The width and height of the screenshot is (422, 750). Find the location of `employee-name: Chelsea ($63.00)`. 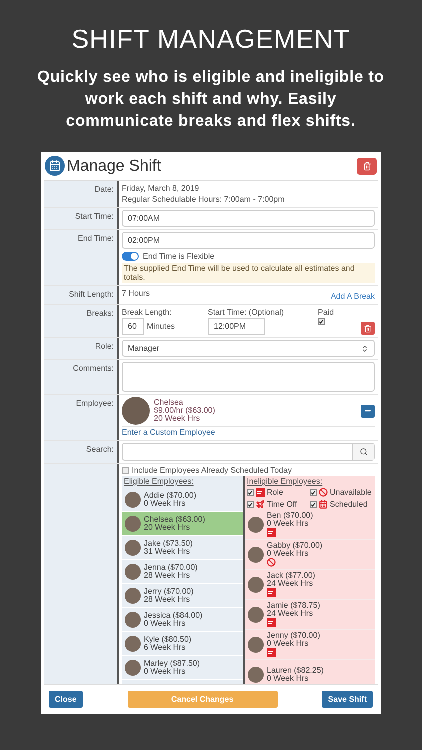

employee-name: Chelsea ($63.00) is located at coordinates (175, 520).